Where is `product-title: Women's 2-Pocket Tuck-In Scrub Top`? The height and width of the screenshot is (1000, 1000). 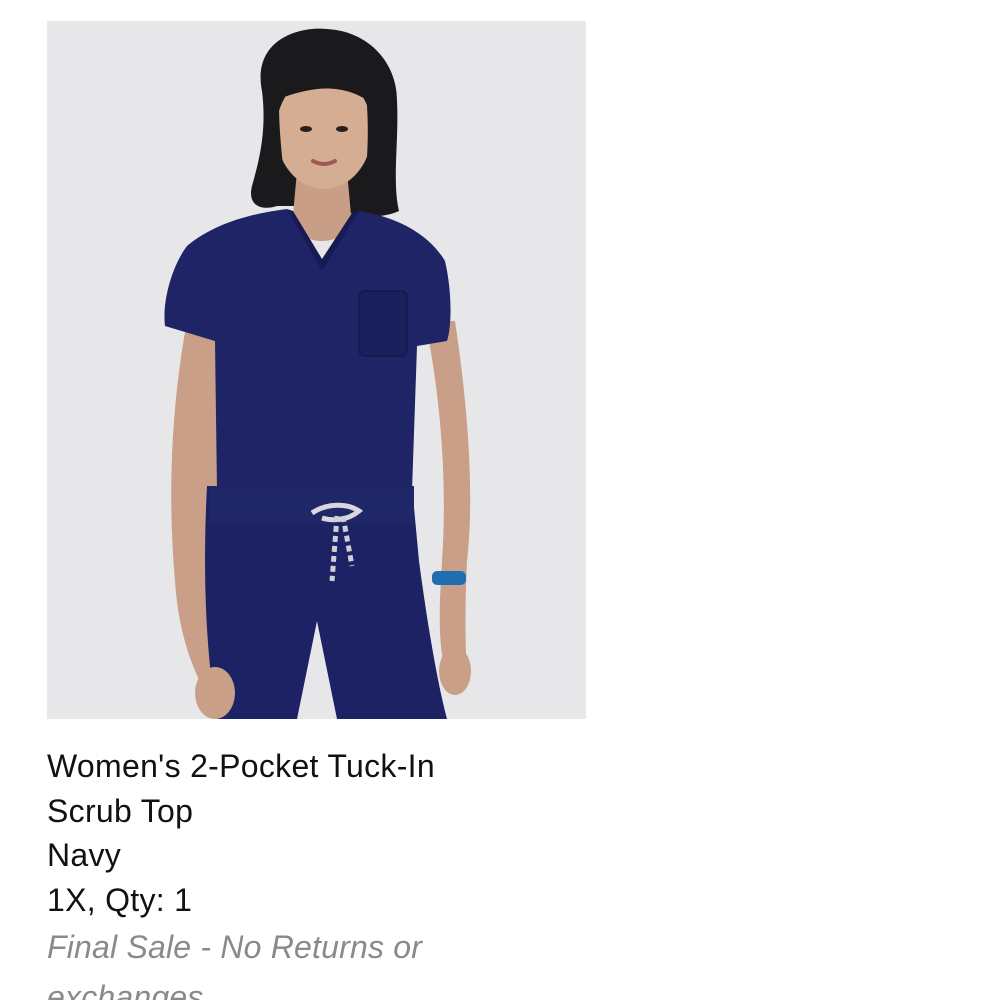
product-title: Women's 2-Pocket Tuck-In Scrub Top is located at coordinates (282, 788).